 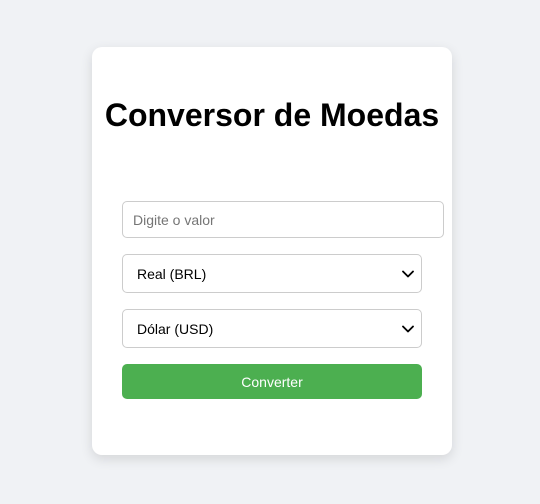 I want to click on to-currency-value: Dólar (USD), so click(x=175, y=328).